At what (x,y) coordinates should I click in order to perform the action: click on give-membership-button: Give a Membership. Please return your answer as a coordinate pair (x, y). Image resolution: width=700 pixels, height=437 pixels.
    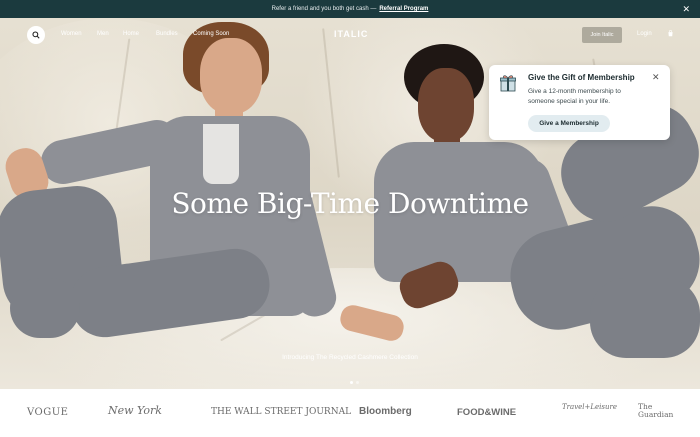
    Looking at the image, I should click on (569, 123).